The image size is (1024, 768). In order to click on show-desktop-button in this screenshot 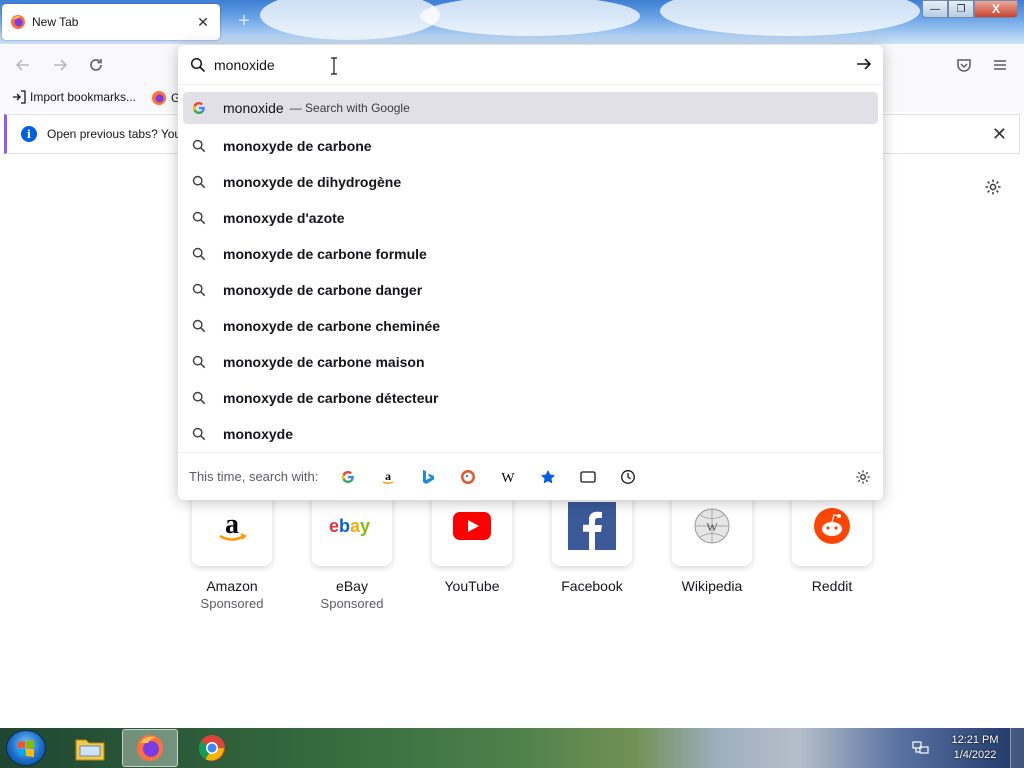, I will do `click(1017, 748)`.